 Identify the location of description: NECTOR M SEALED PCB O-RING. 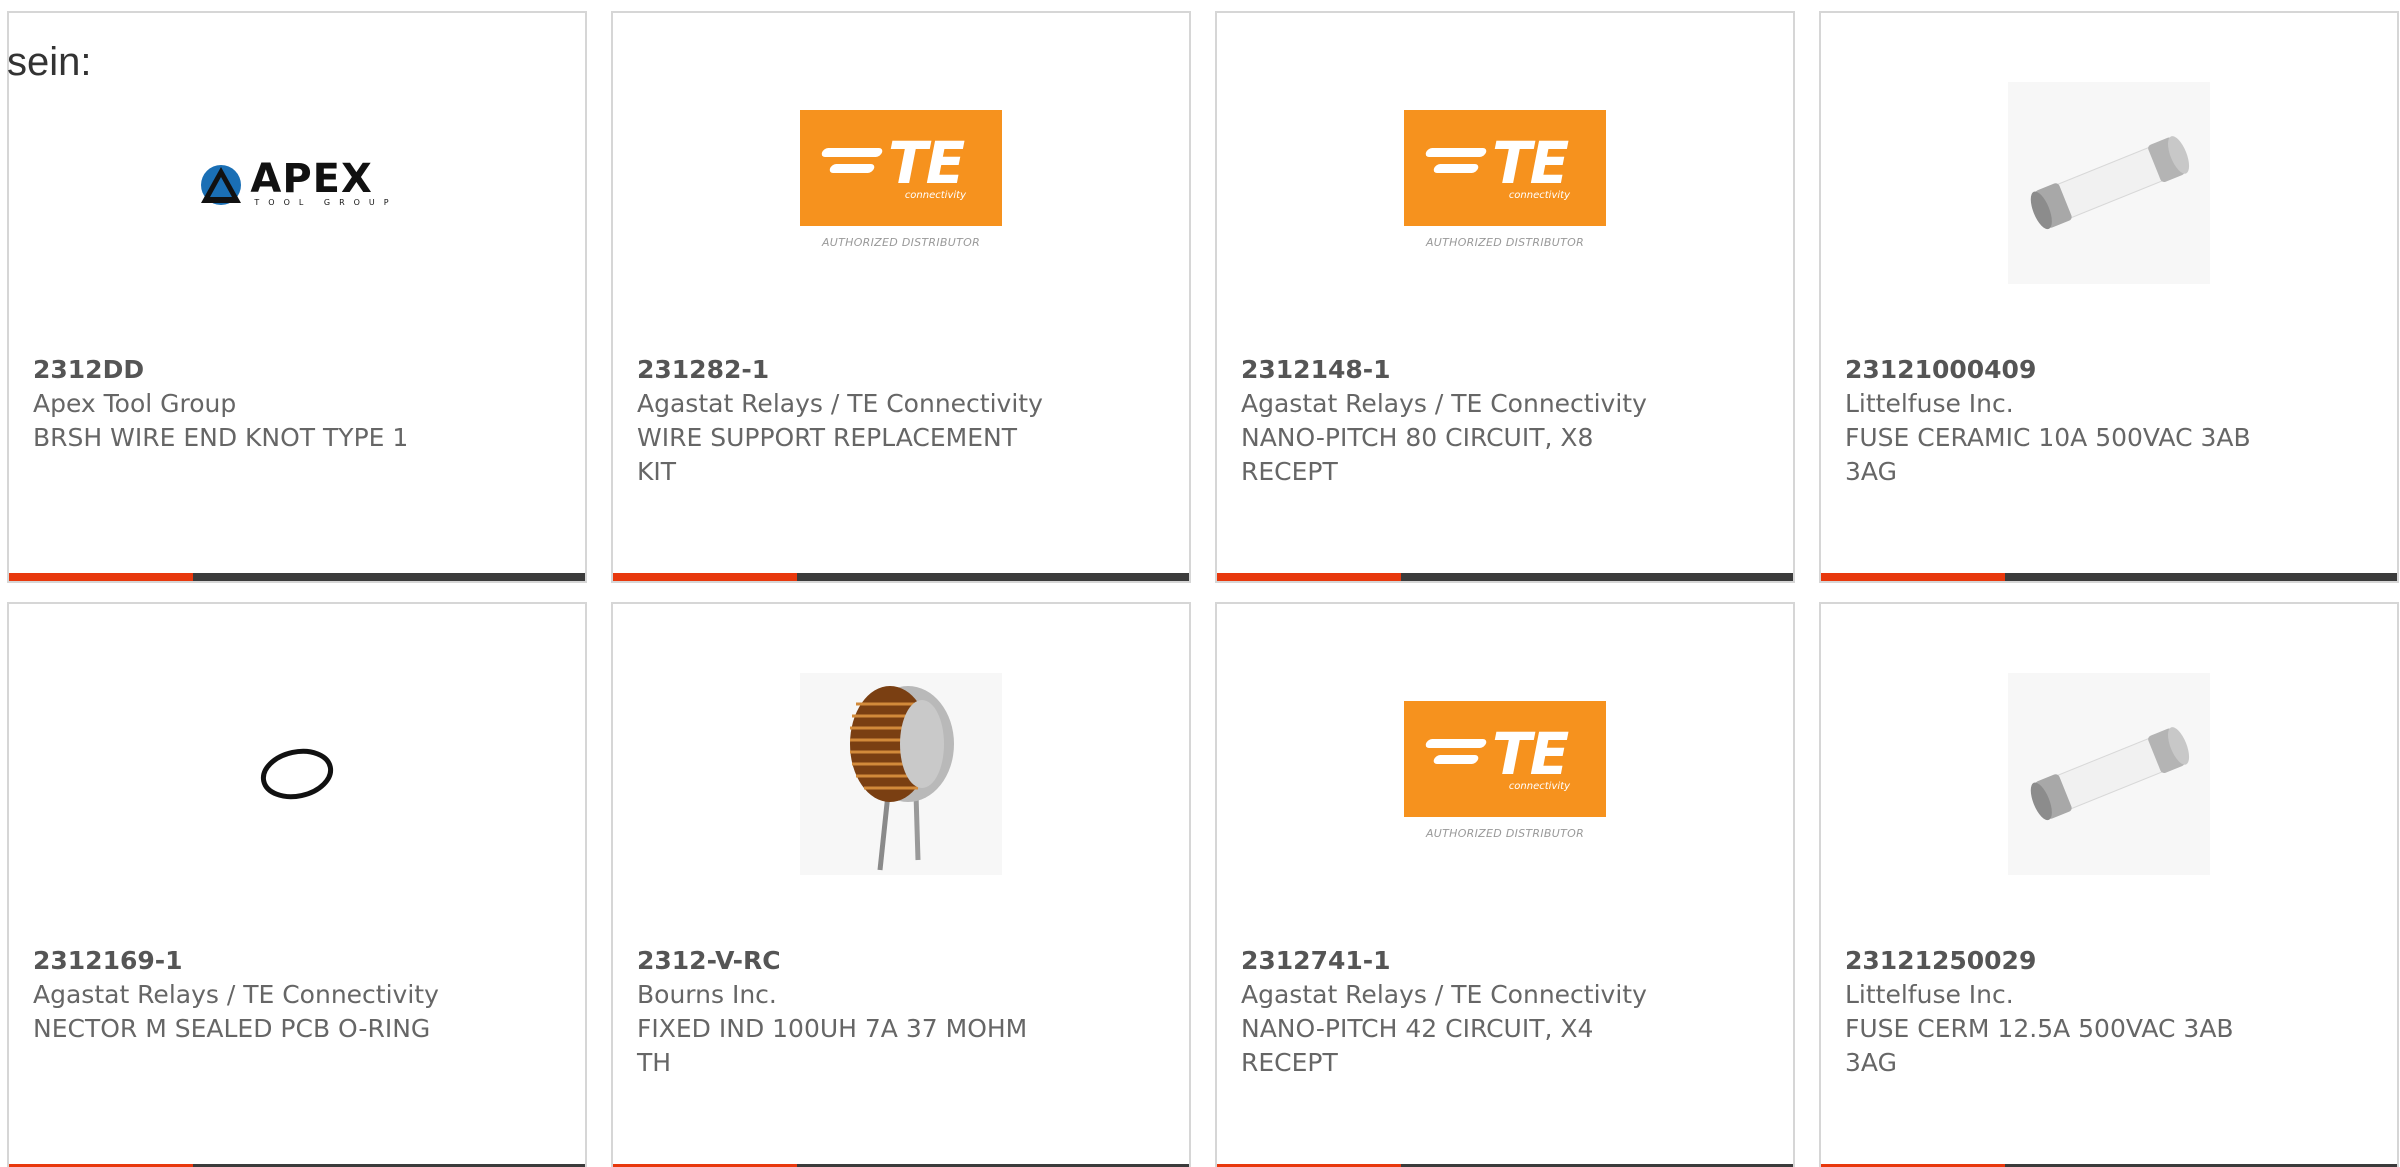
(232, 1028).